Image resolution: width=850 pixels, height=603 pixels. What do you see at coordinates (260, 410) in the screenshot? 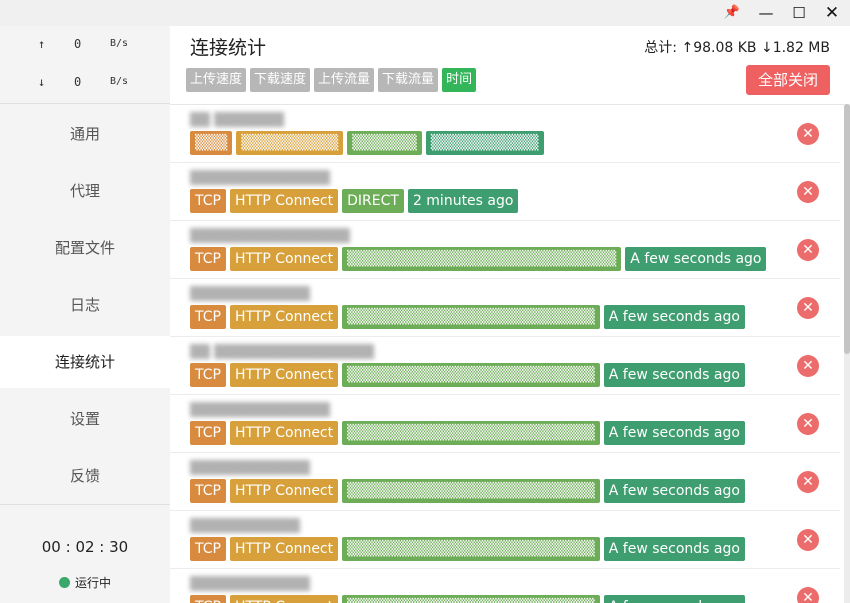
I see `connection-host: ▒▒▒▒▒▒▒▒▒▒▒▒▒▒` at bounding box center [260, 410].